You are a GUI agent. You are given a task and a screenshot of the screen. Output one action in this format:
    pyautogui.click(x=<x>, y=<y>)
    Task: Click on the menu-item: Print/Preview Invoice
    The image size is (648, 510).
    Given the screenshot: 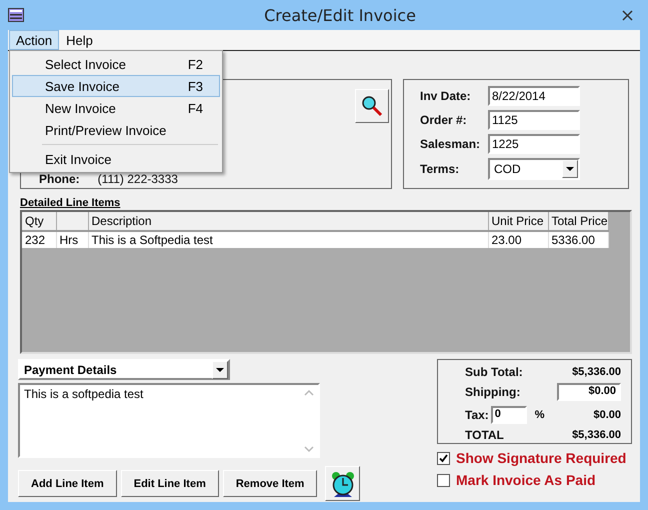 What is the action you would take?
    pyautogui.click(x=116, y=130)
    